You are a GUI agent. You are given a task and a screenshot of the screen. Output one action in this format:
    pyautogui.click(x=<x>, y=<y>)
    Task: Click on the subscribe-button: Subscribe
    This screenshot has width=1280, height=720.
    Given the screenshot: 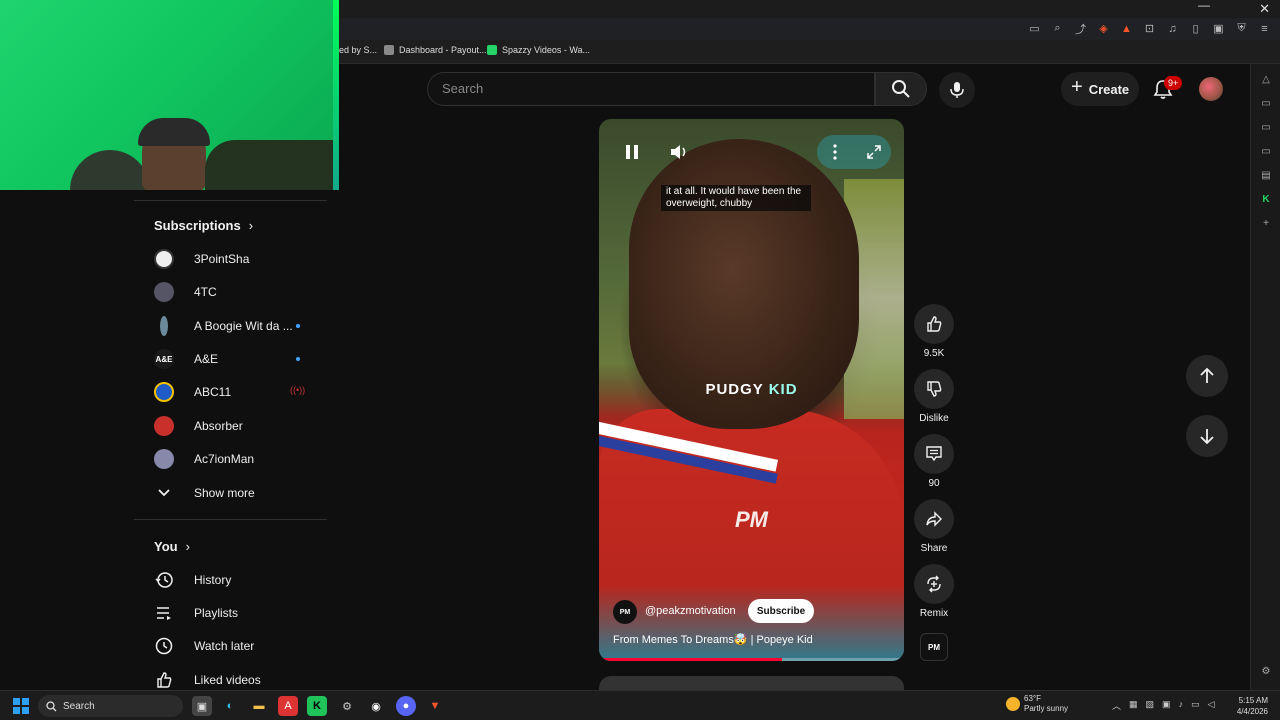 What is the action you would take?
    pyautogui.click(x=781, y=611)
    